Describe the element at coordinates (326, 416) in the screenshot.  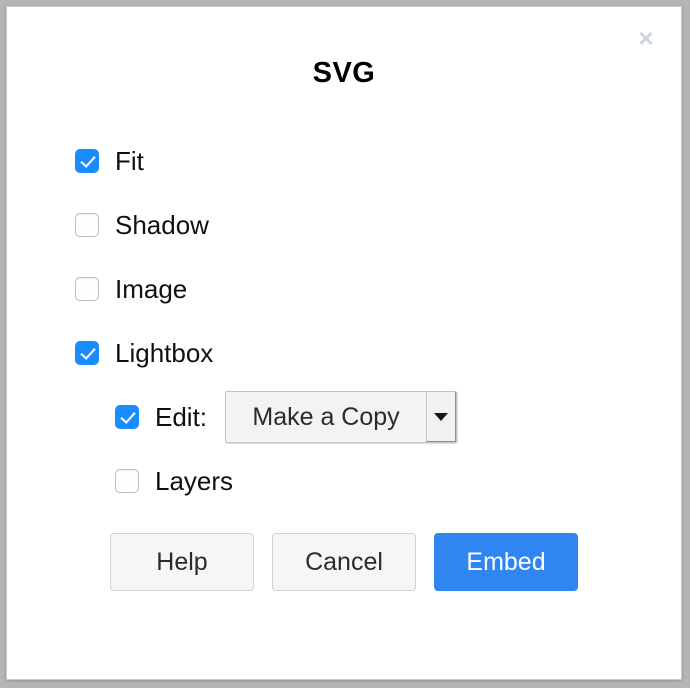
I see `edit-mode-select-value: Make a Copy` at that location.